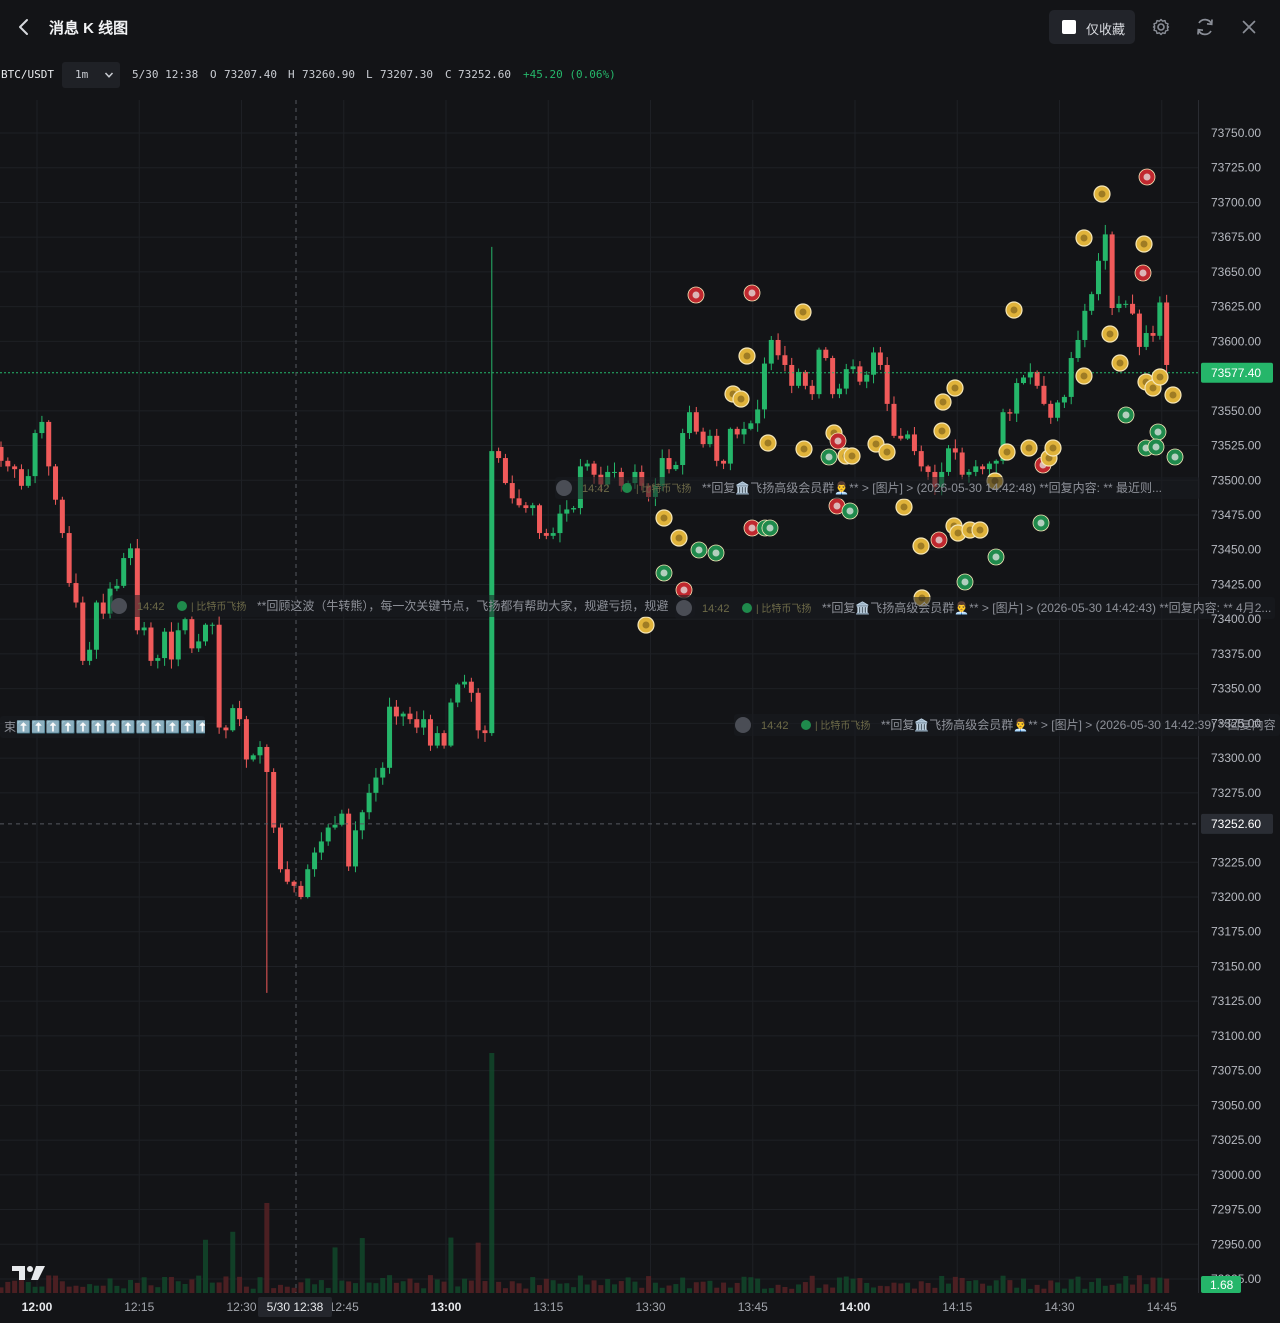  I want to click on volume-badge: 1.68, so click(1221, 1284).